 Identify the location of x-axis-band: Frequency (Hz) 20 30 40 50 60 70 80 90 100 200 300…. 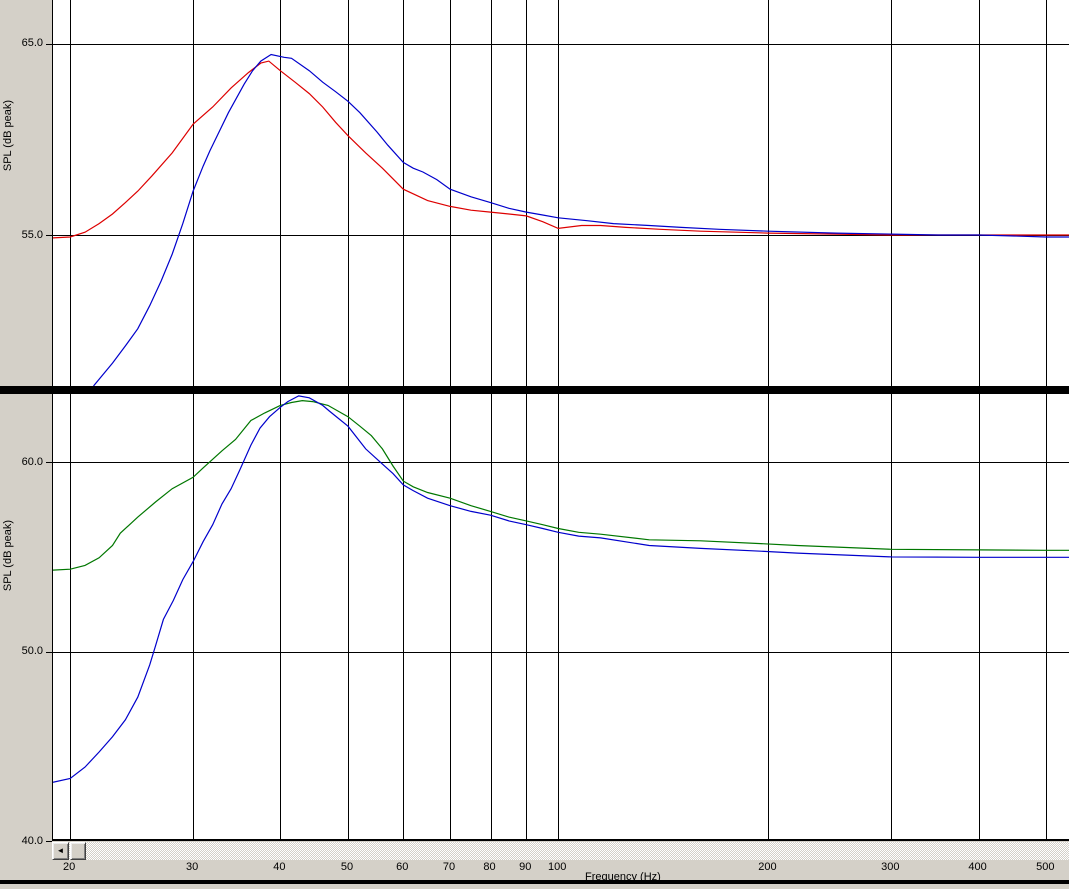
(534, 874).